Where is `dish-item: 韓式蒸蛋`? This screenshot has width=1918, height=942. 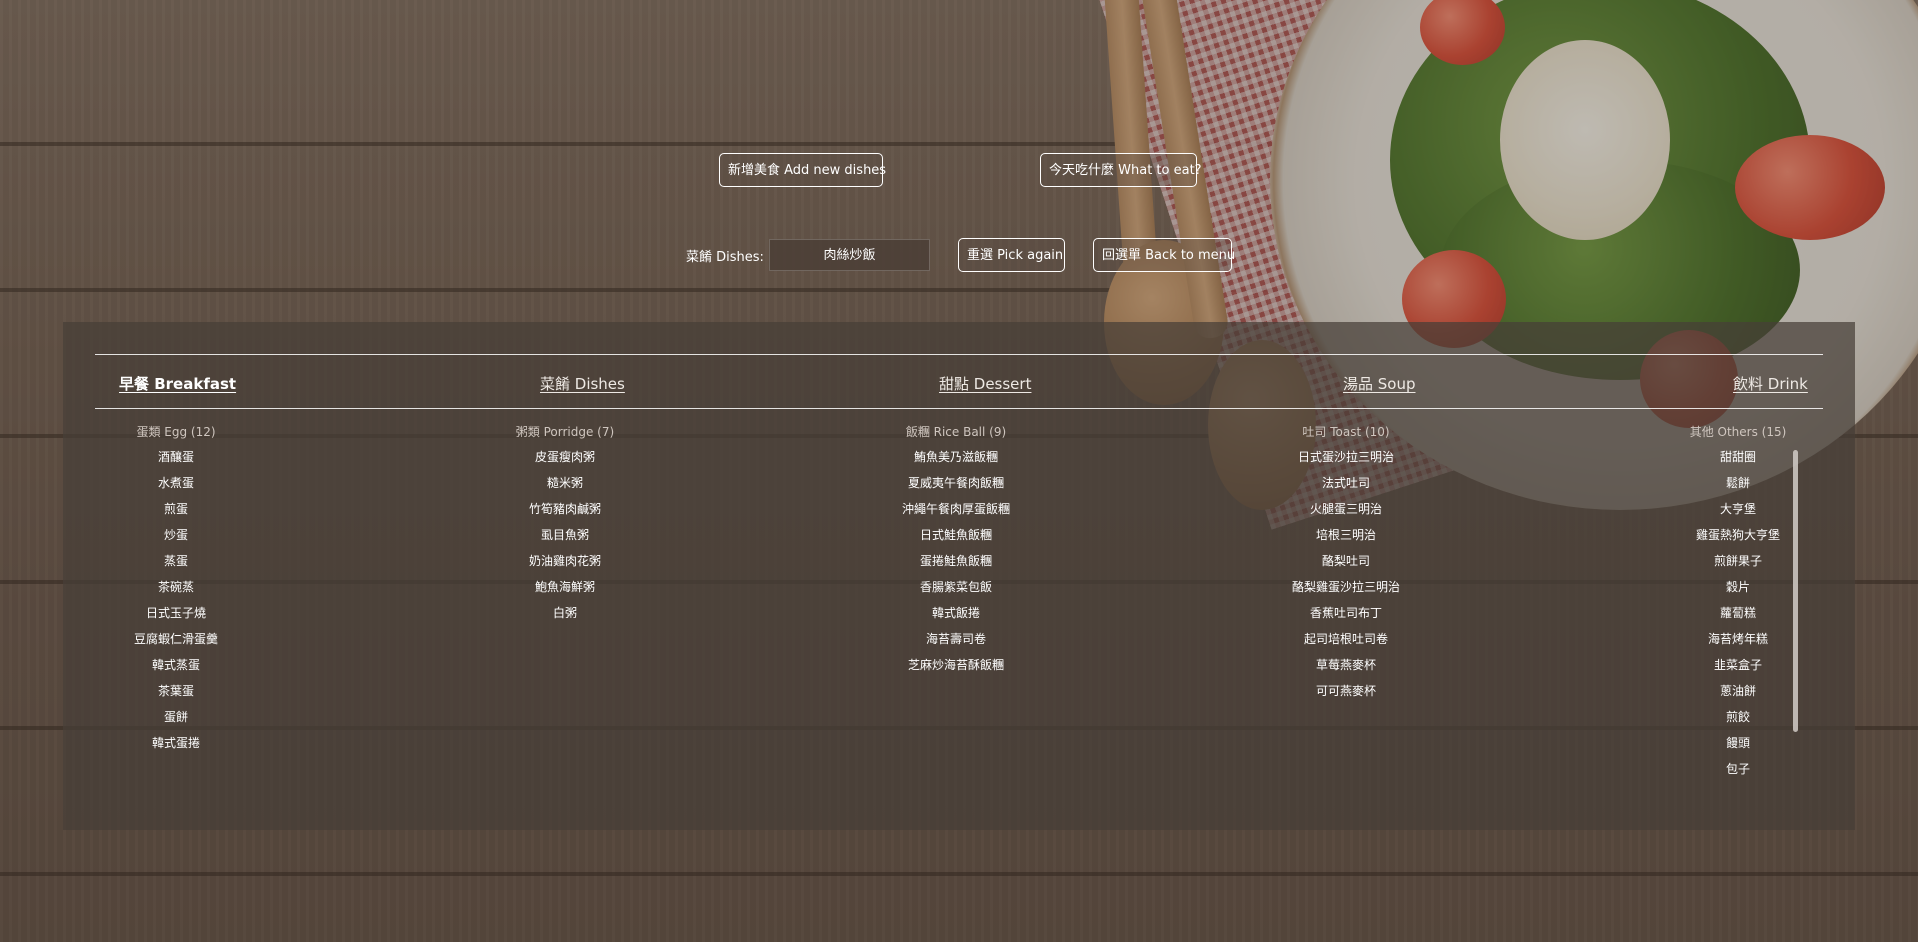 dish-item: 韓式蒸蛋 is located at coordinates (176, 665).